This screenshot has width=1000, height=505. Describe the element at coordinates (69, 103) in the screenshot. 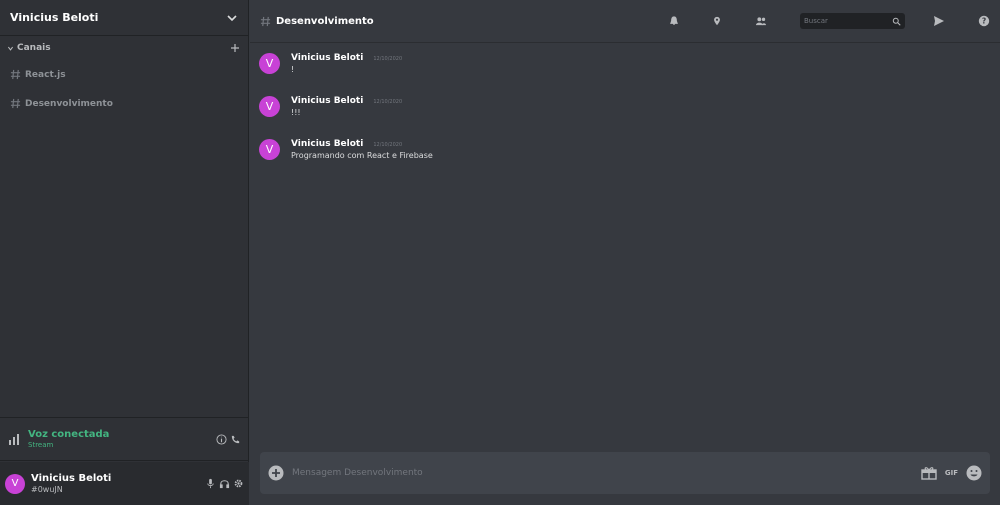

I see `channel-label: Desenvolvimento` at that location.